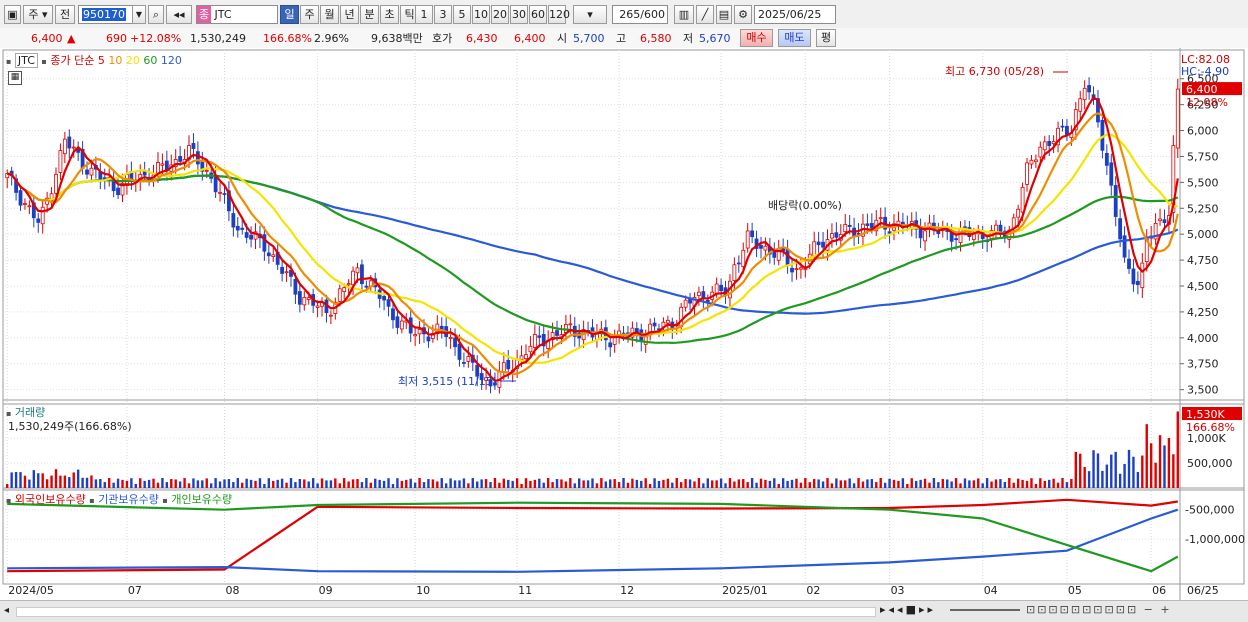  I want to click on date-input: 2025/06/25 ▦, so click(795, 21).